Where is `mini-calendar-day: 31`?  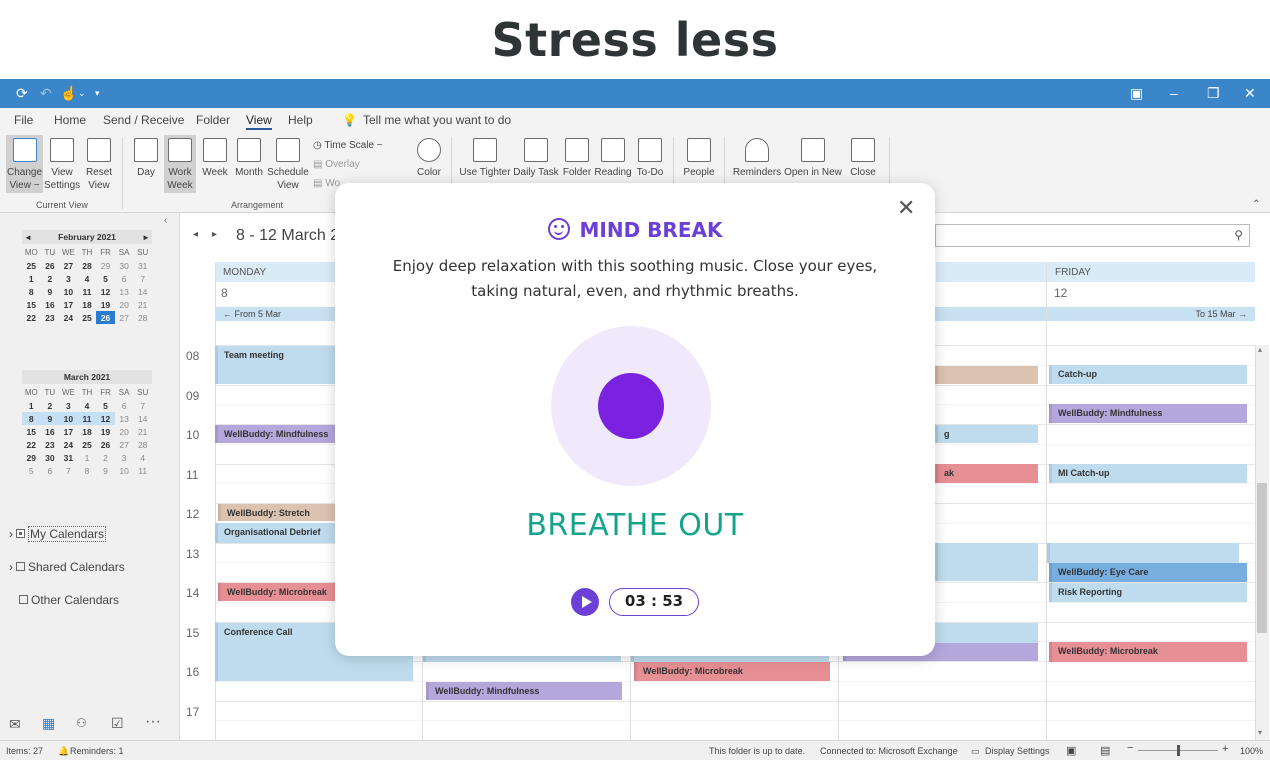 mini-calendar-day: 31 is located at coordinates (142, 265).